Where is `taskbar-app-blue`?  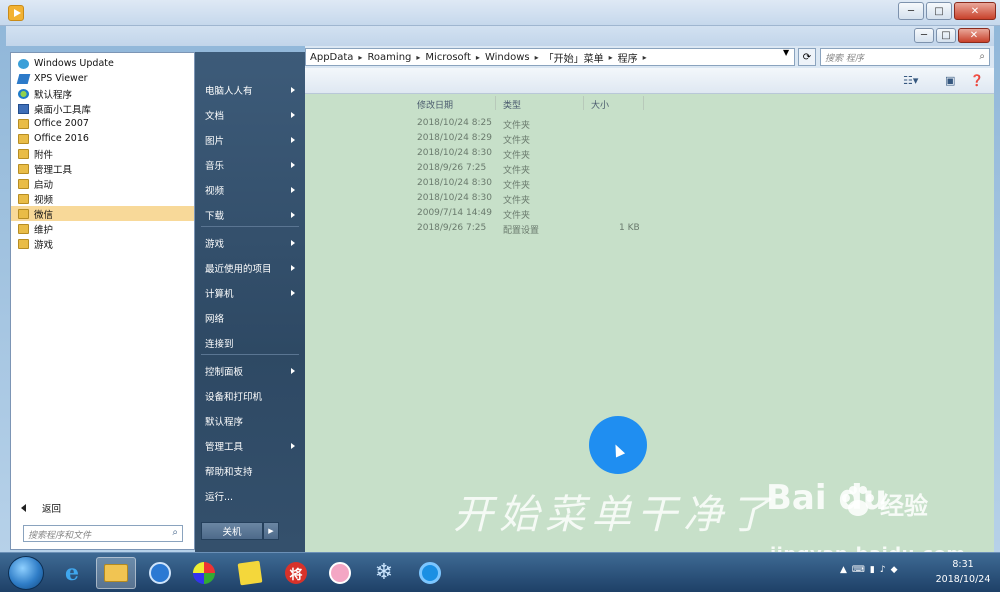
taskbar-app-blue is located at coordinates (160, 573).